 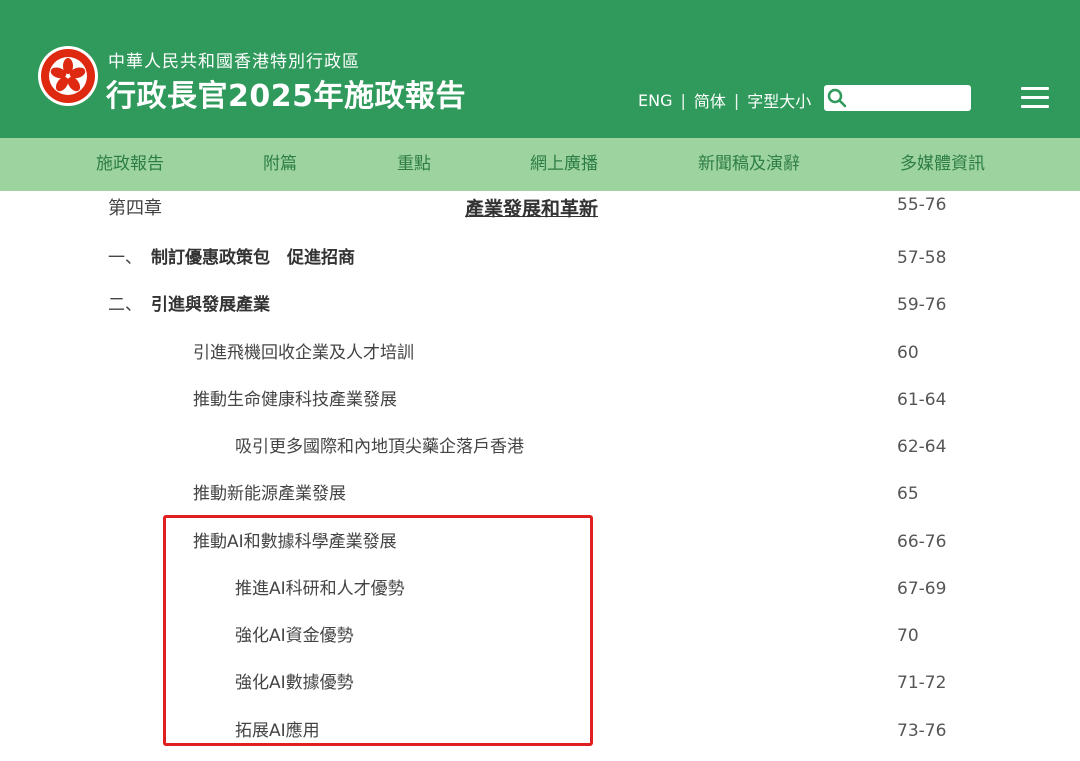 I want to click on nav-item-supplement: 附篇, so click(x=280, y=164).